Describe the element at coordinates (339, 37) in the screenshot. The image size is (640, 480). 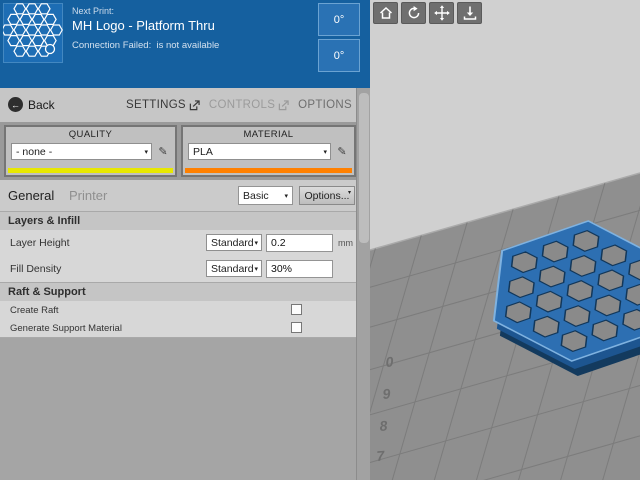
I see `temperature-widgets: 0° 0°` at that location.